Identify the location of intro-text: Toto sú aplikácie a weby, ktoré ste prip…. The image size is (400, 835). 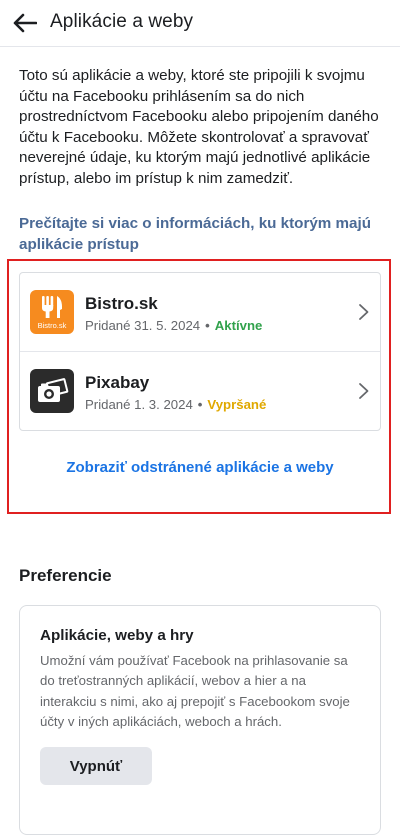
(199, 127).